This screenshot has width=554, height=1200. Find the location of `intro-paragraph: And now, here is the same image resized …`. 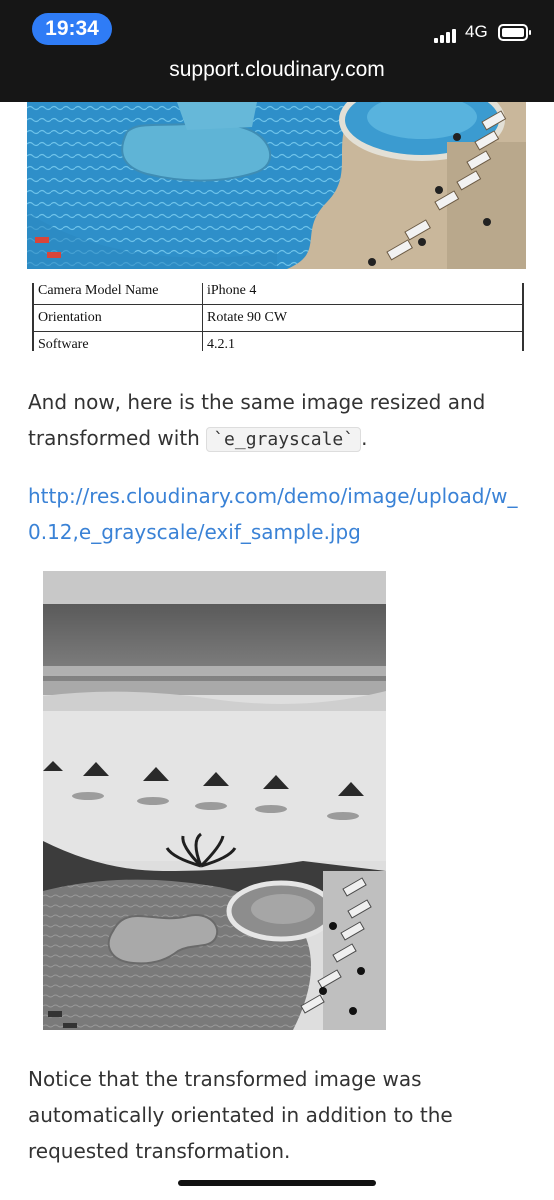

intro-paragraph: And now, here is the same image resized … is located at coordinates (278, 421).